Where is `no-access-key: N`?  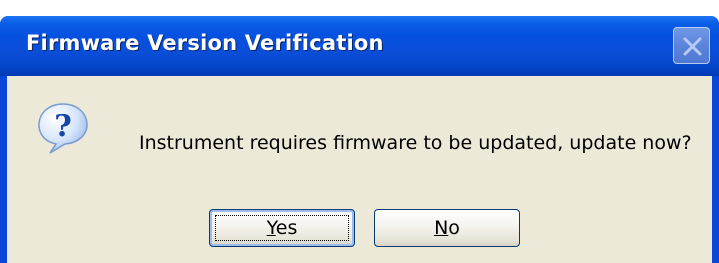 no-access-key: N is located at coordinates (441, 228).